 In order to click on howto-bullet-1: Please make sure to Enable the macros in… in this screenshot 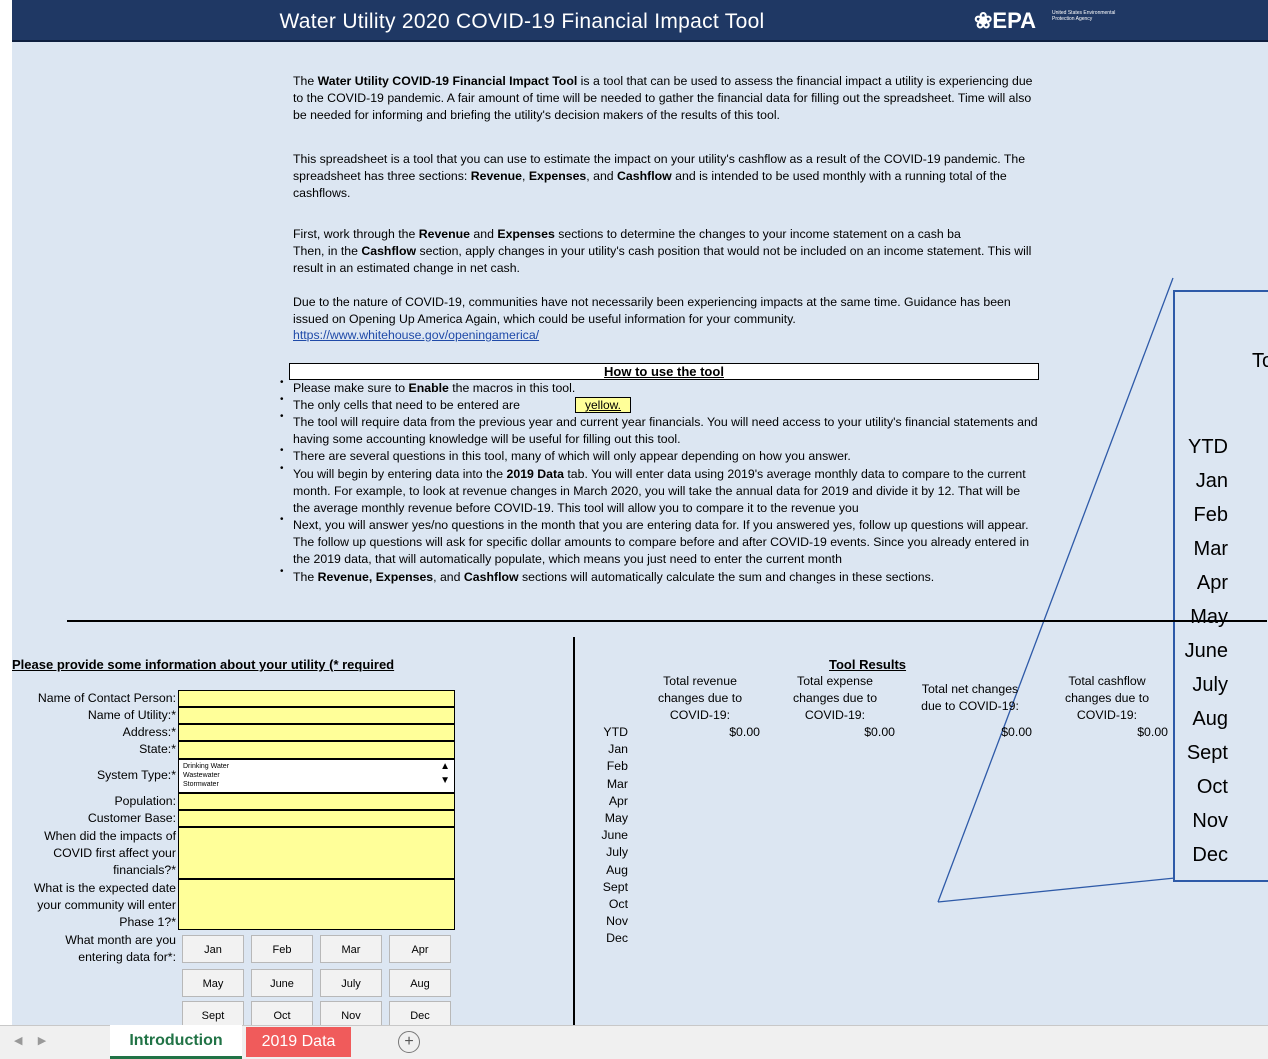, I will do `click(434, 388)`.